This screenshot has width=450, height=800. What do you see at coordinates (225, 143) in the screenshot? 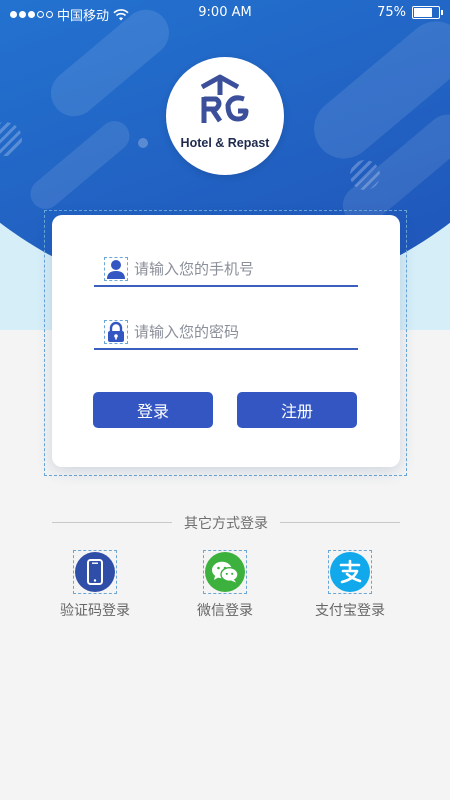
I see `brand-name: Hotel & Repast` at bounding box center [225, 143].